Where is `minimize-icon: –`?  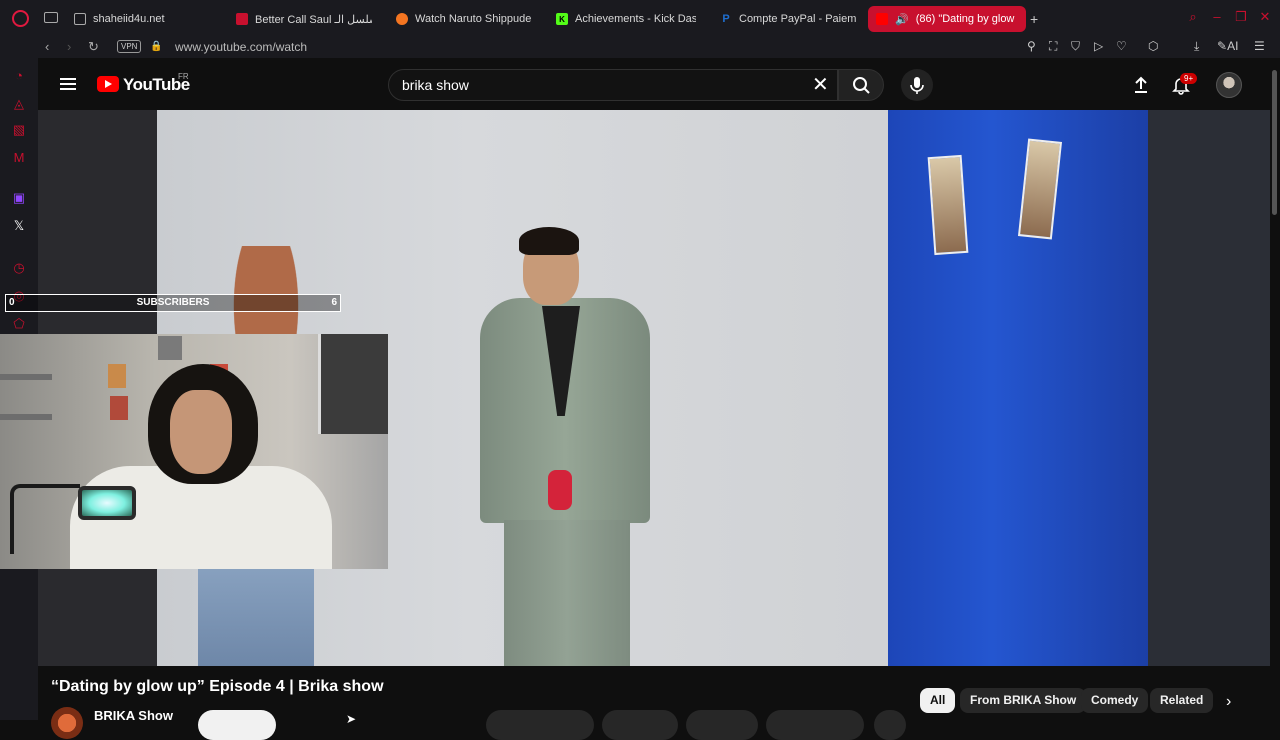 minimize-icon: – is located at coordinates (1217, 17).